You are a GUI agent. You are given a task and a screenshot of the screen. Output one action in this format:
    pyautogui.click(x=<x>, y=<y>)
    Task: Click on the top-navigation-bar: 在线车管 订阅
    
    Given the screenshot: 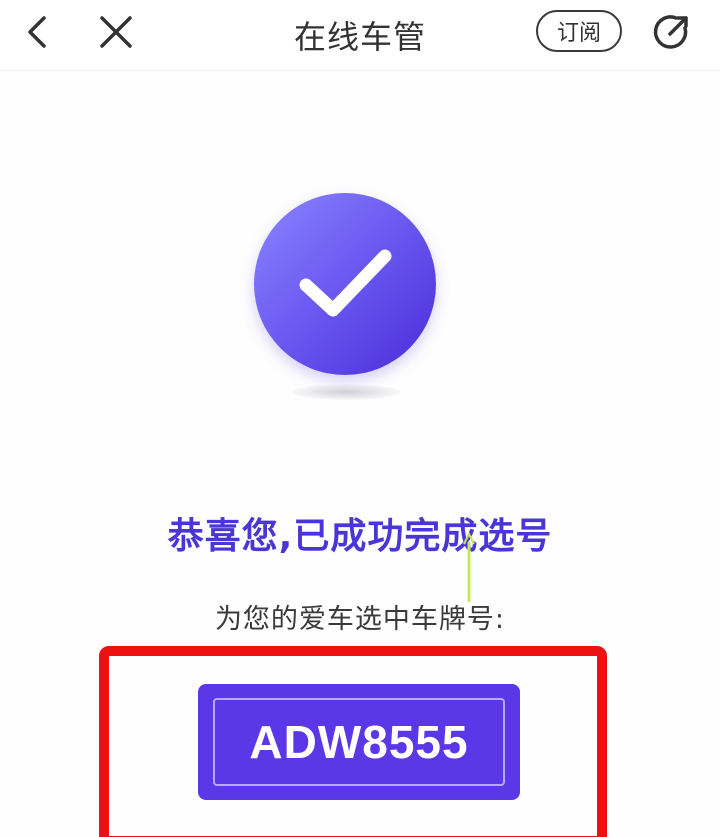 What is the action you would take?
    pyautogui.click(x=360, y=35)
    